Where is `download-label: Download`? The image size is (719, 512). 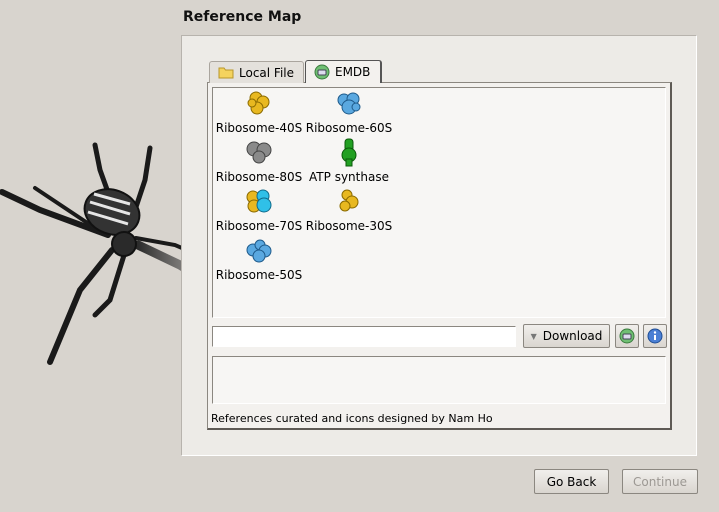
download-label: Download is located at coordinates (572, 336).